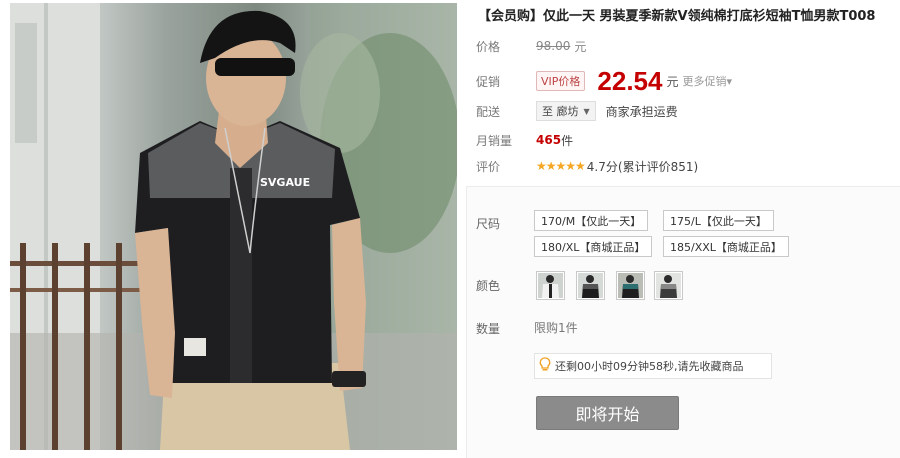 The width and height of the screenshot is (900, 458). Describe the element at coordinates (488, 166) in the screenshot. I see `rating-label: 评价` at that location.